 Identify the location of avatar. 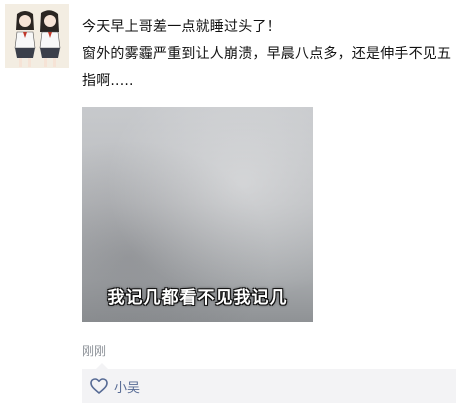
(37, 36).